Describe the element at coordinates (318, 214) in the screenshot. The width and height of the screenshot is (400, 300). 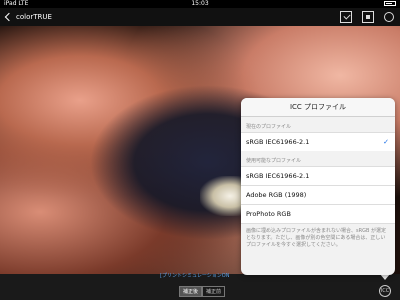
I see `profile-option-prophoto-rgb: ProPhoto RGB` at that location.